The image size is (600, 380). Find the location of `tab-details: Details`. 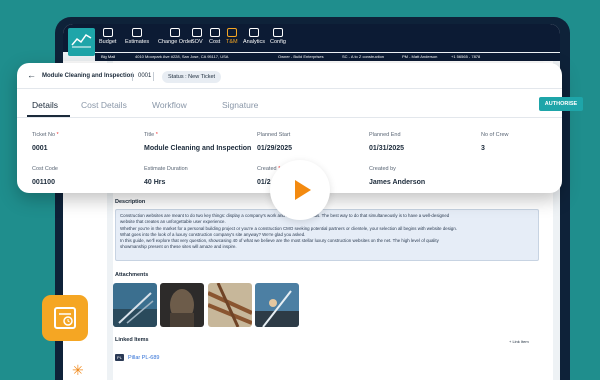

tab-details: Details is located at coordinates (45, 105).